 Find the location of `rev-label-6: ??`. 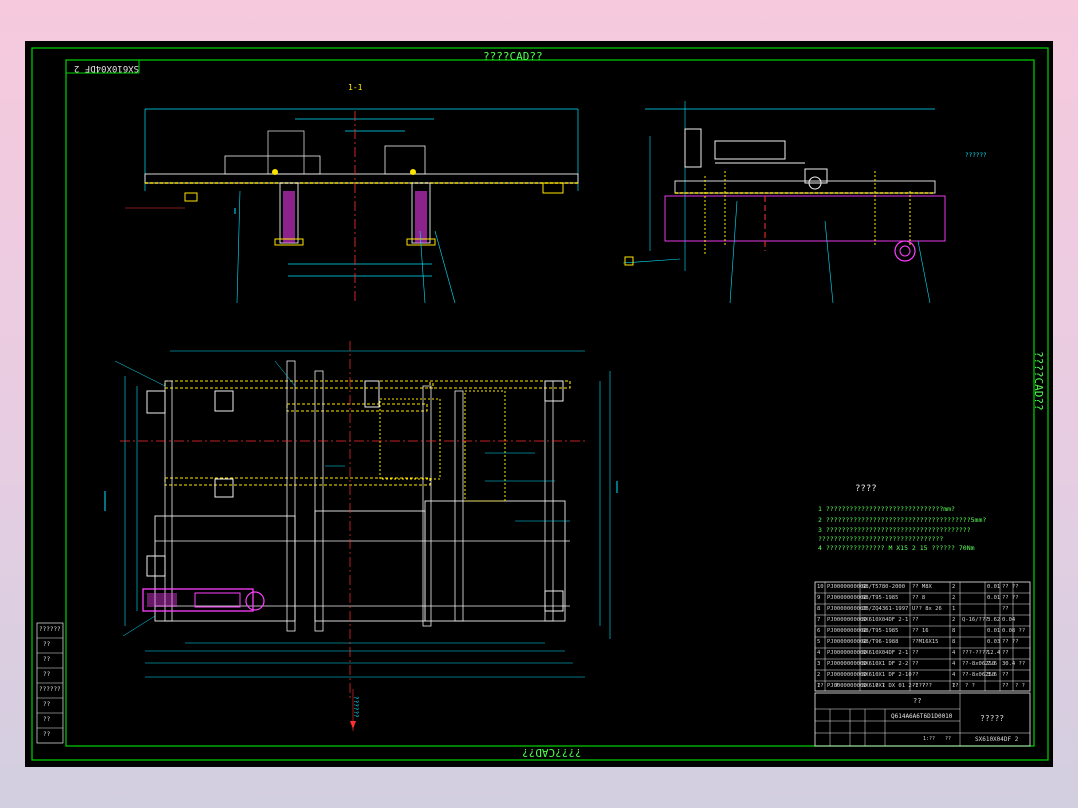

rev-label-6: ?? is located at coordinates (47, 704).